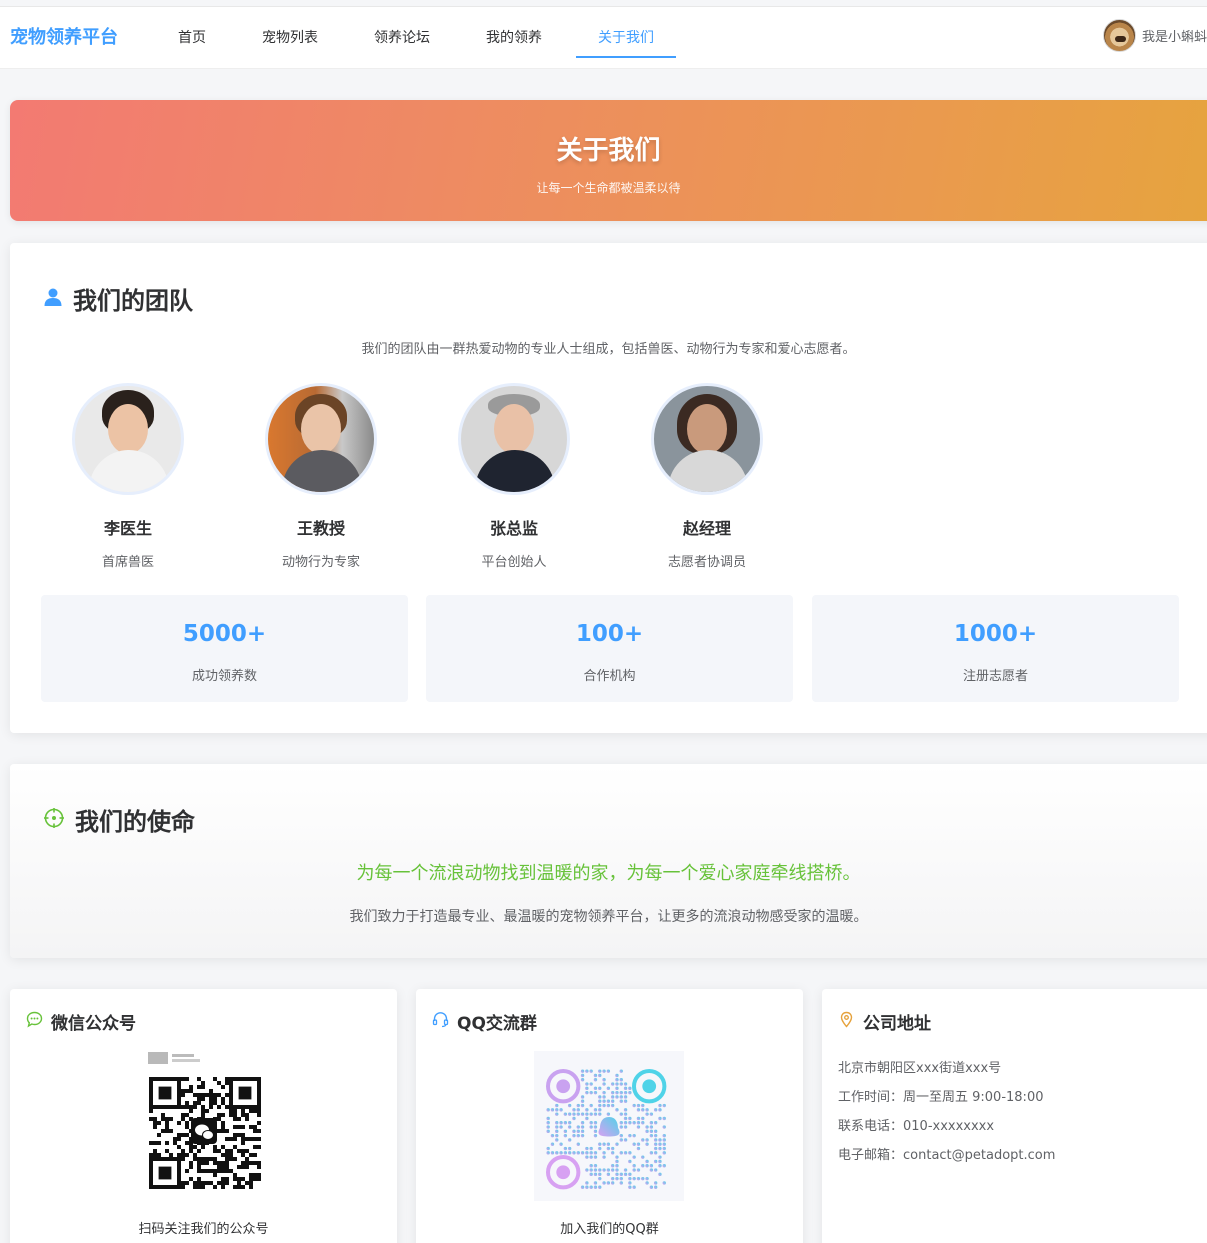 This screenshot has height=1243, width=1207. I want to click on hero-subtitle: 让每一个生命都被温柔以待, so click(608, 188).